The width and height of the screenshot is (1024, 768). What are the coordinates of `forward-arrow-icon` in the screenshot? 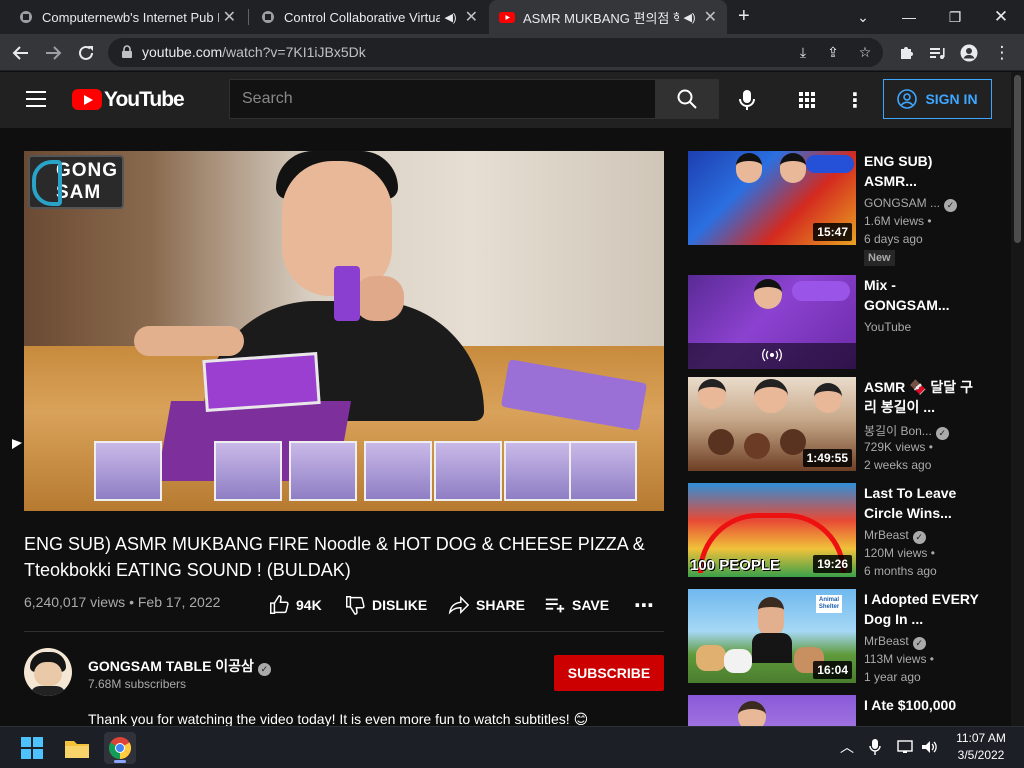 It's located at (54, 53).